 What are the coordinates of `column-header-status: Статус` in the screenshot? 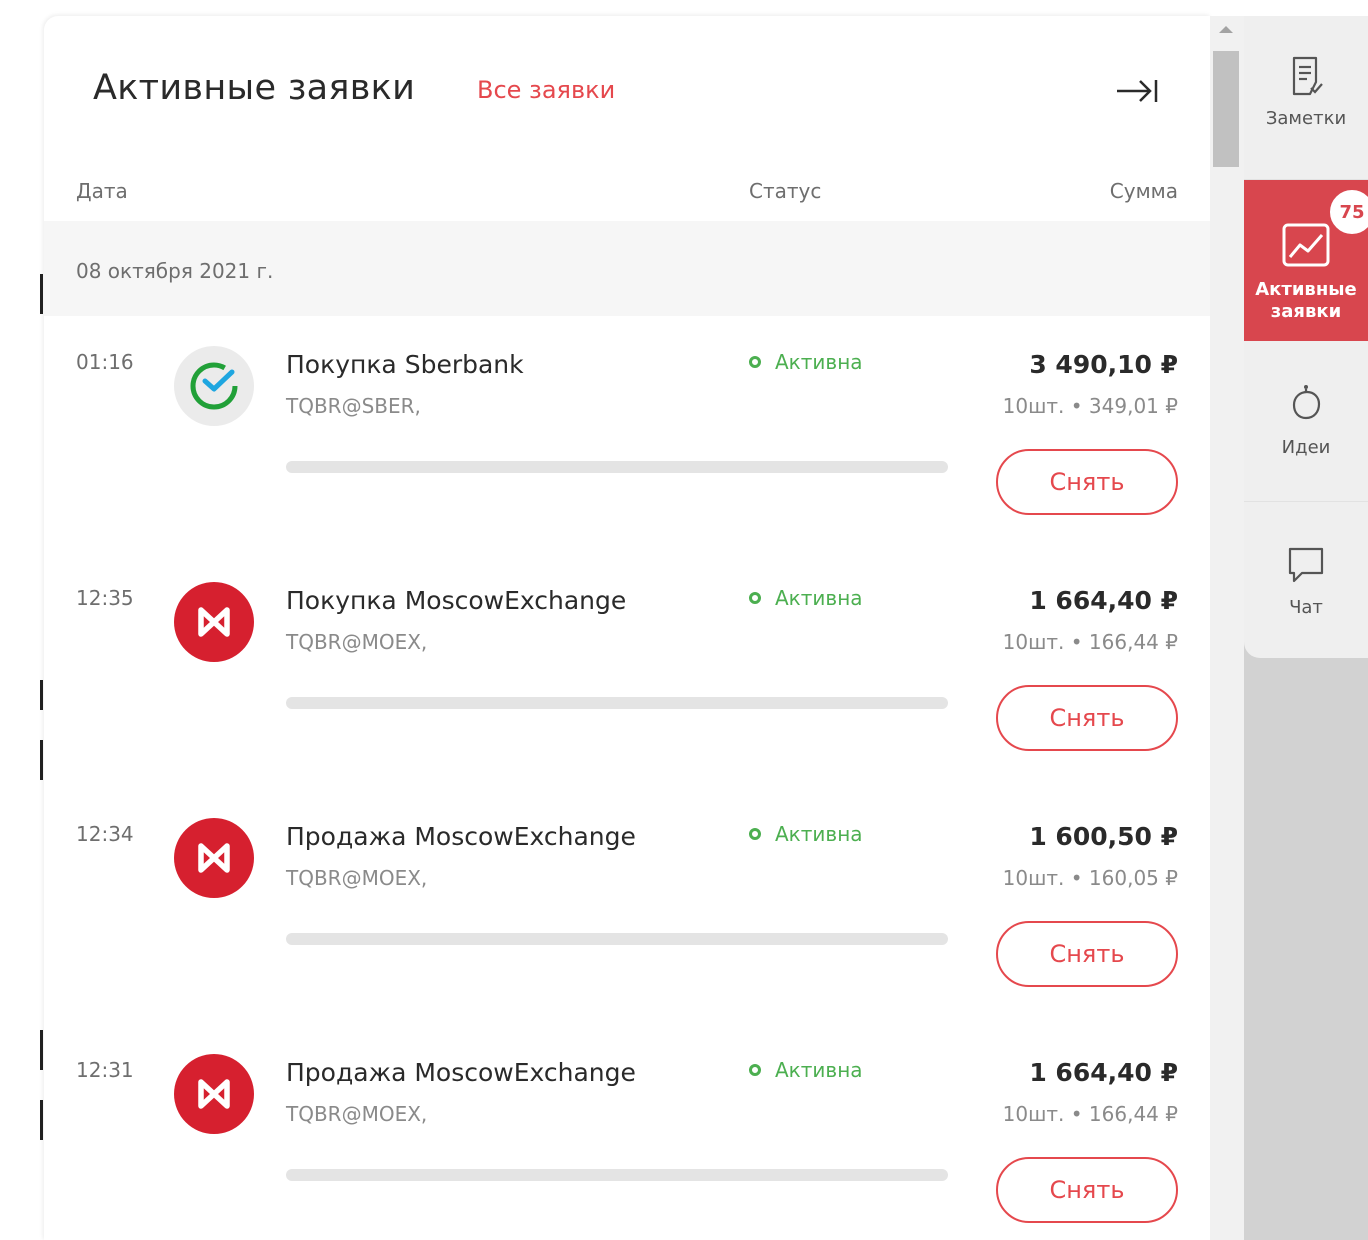 It's located at (785, 191).